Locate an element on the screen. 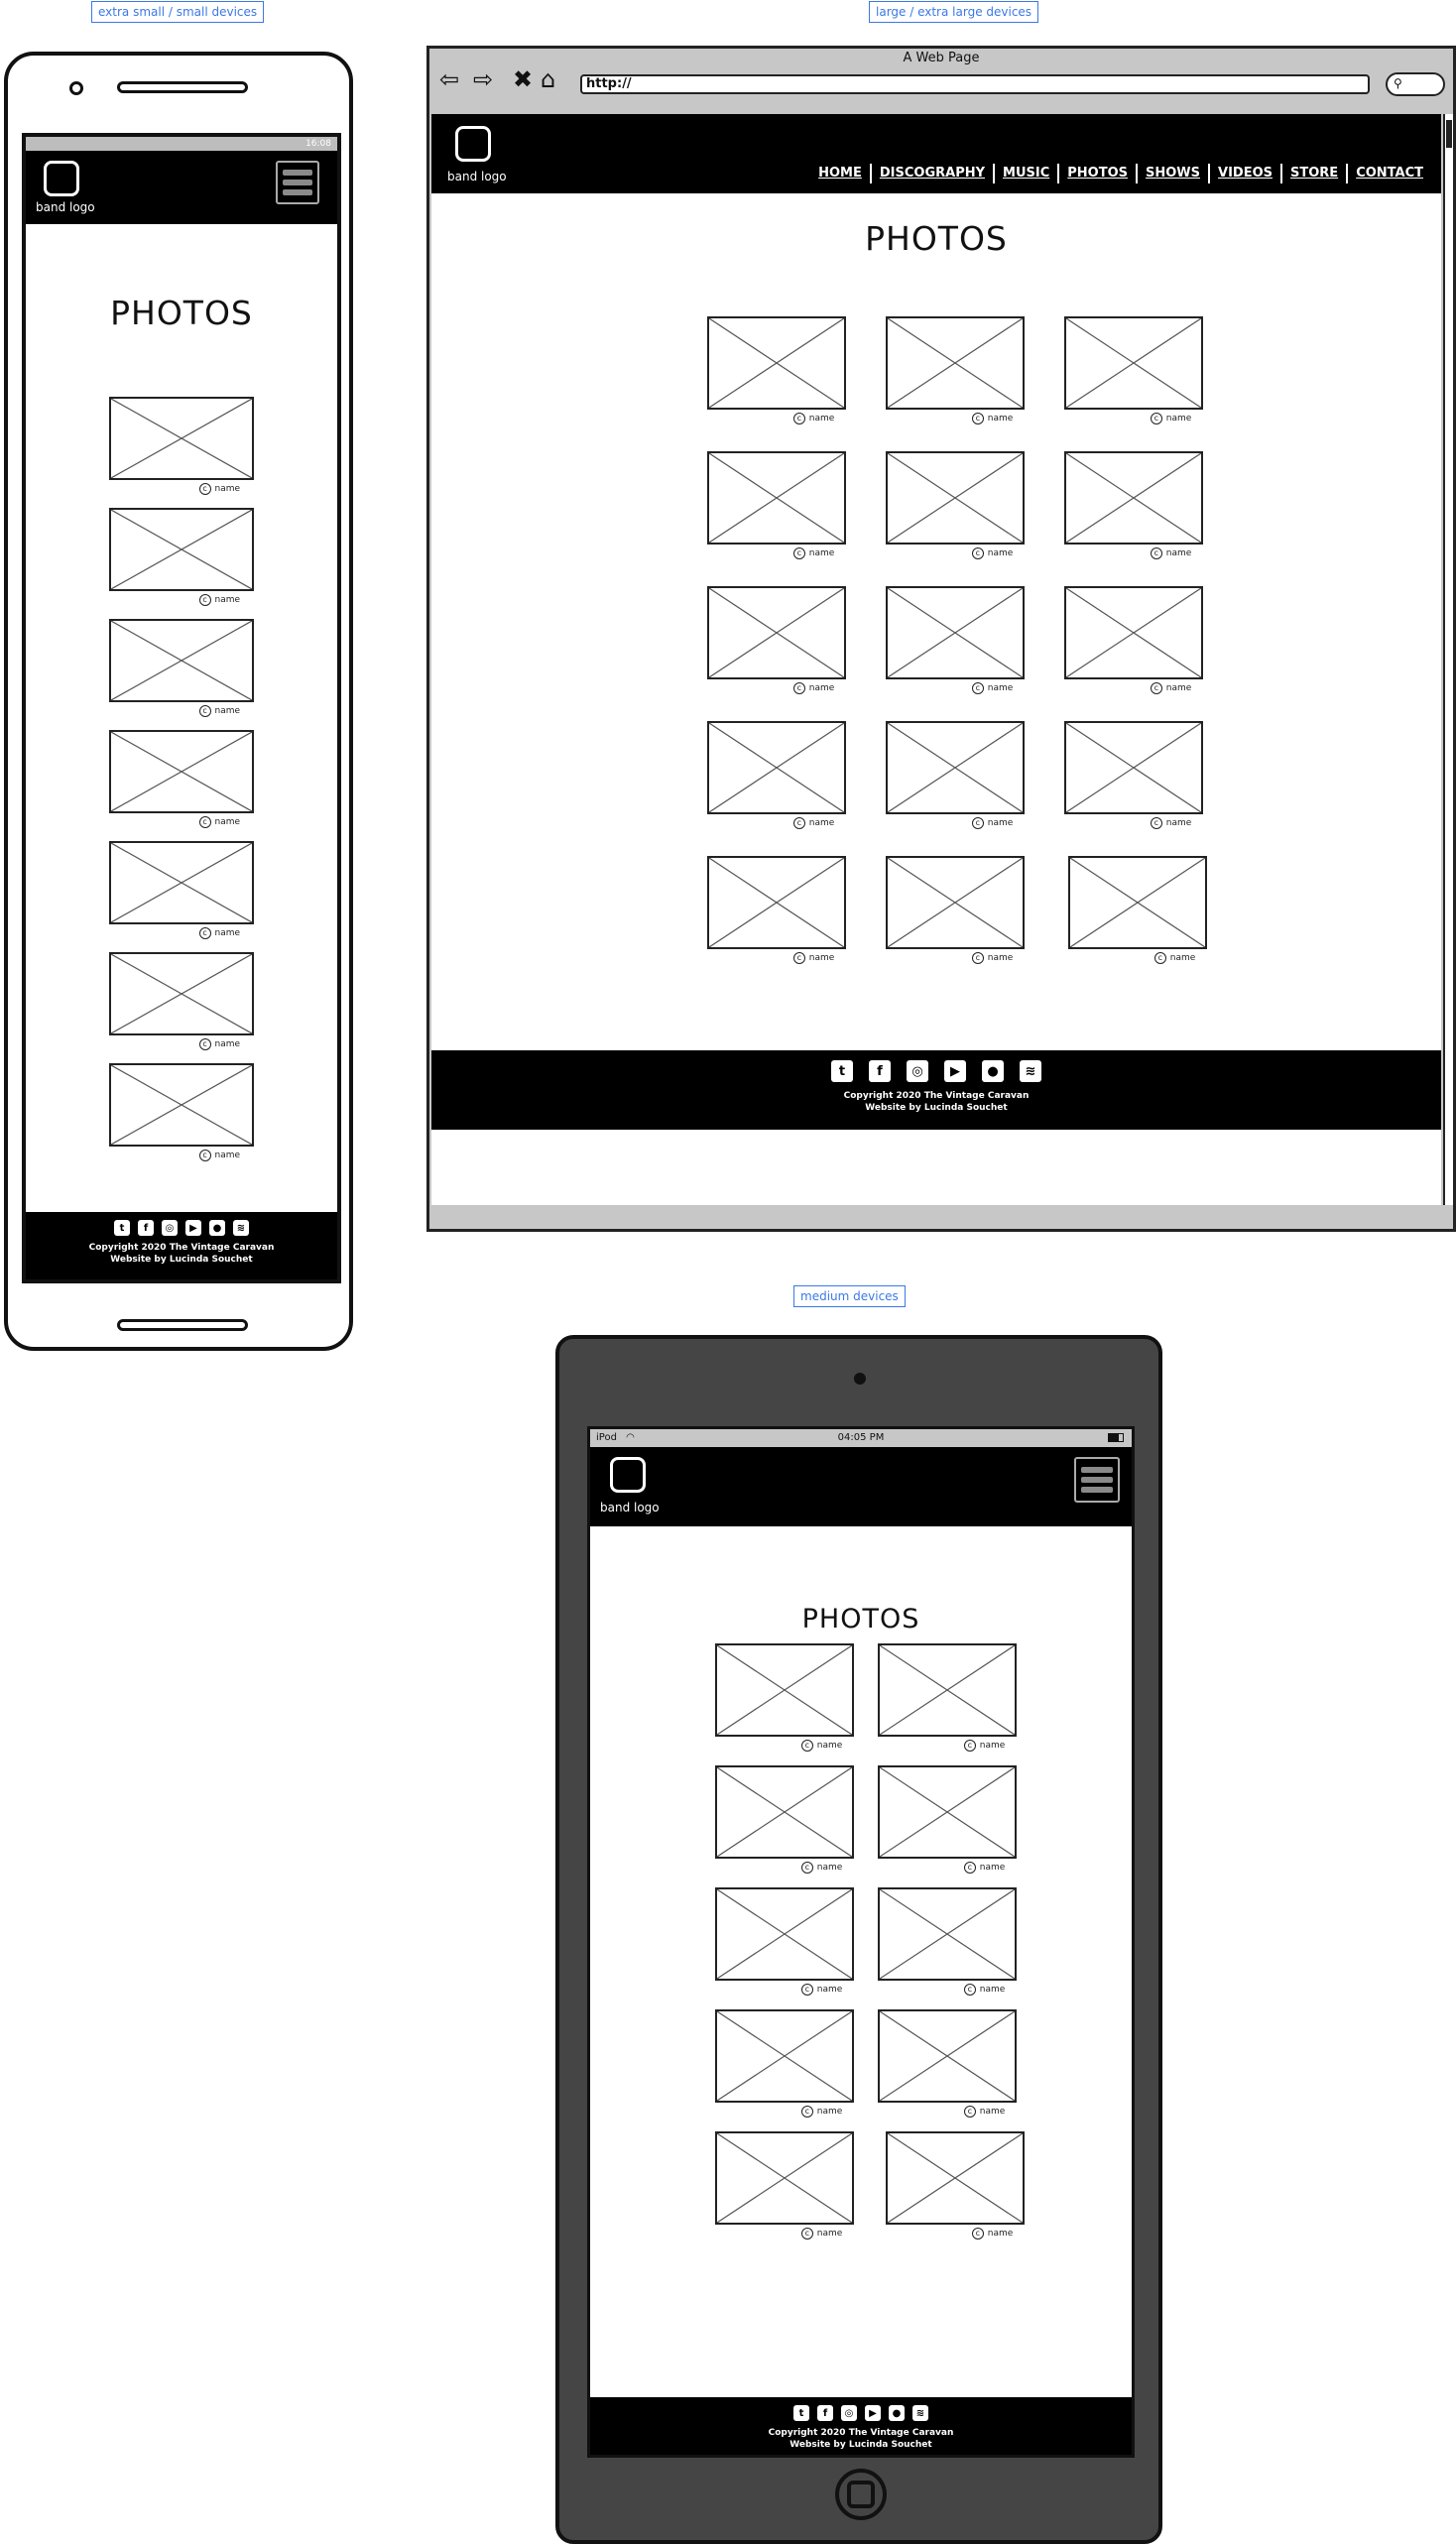  url-input: http:// is located at coordinates (975, 84).